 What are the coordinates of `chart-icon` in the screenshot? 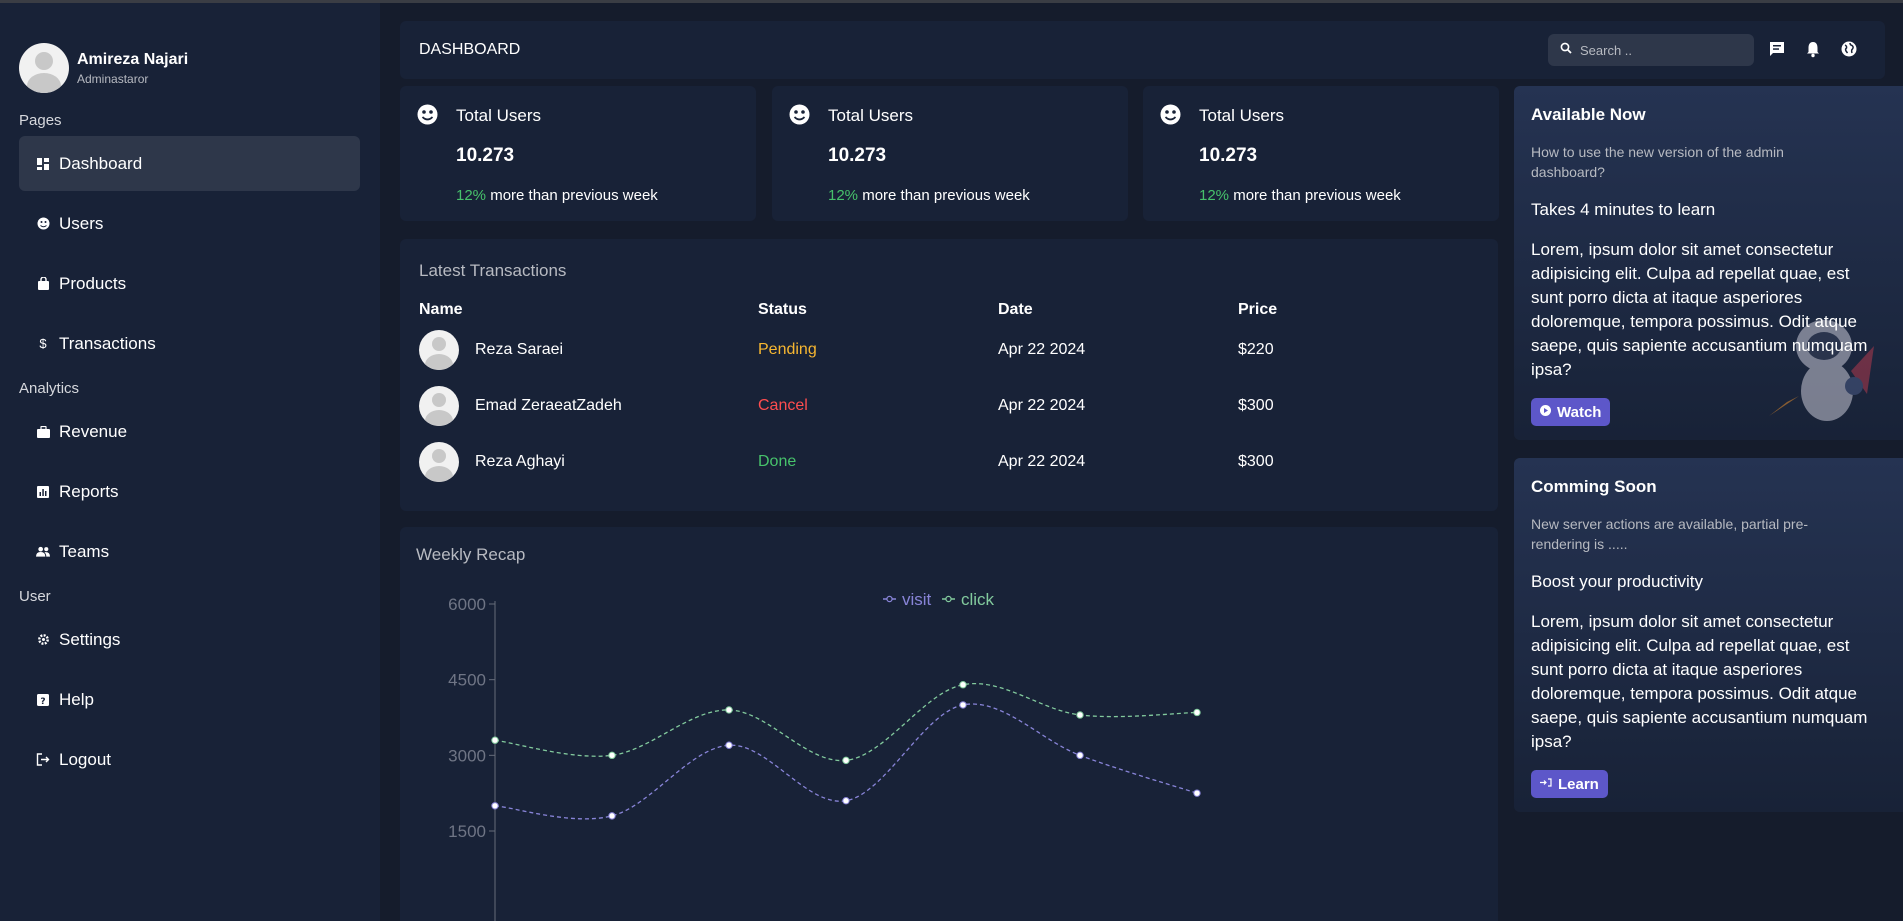 It's located at (43, 492).